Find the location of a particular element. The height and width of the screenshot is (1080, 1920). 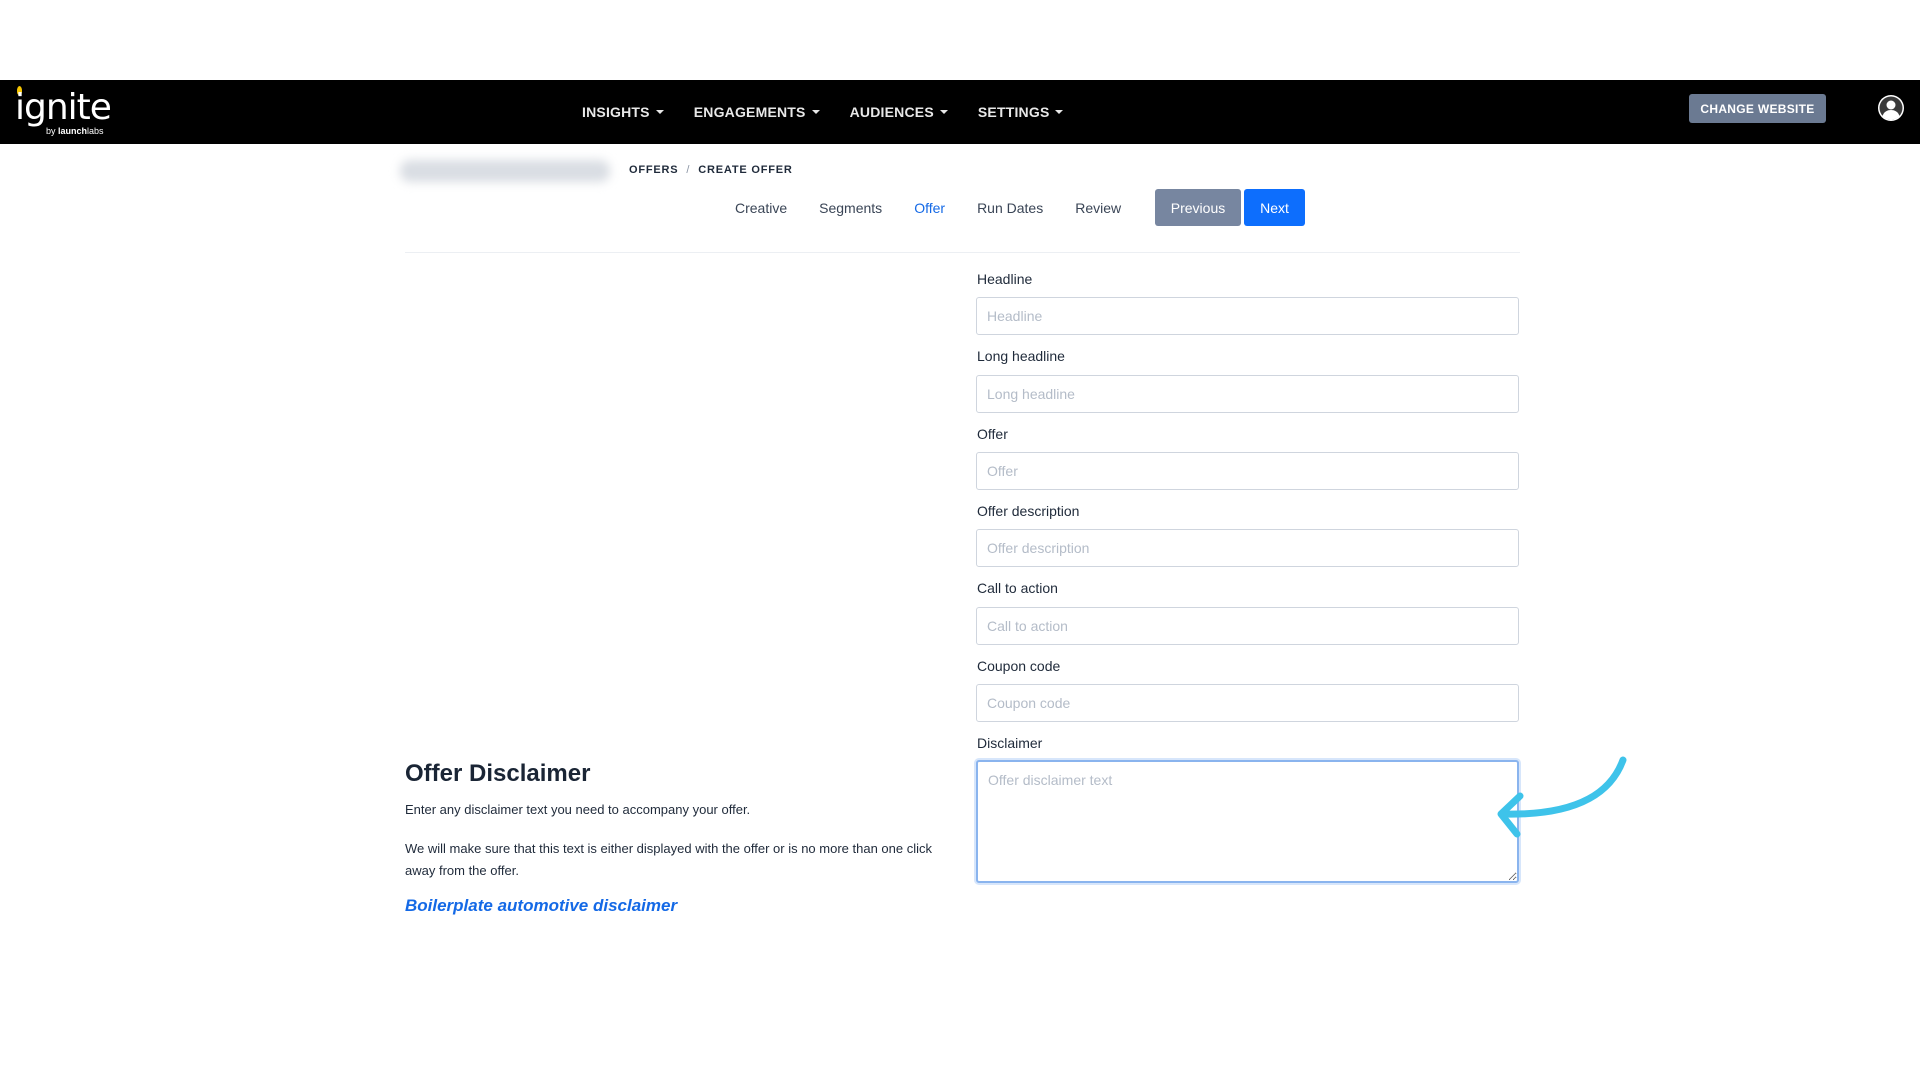

coupon-code-input is located at coordinates (1247, 703).